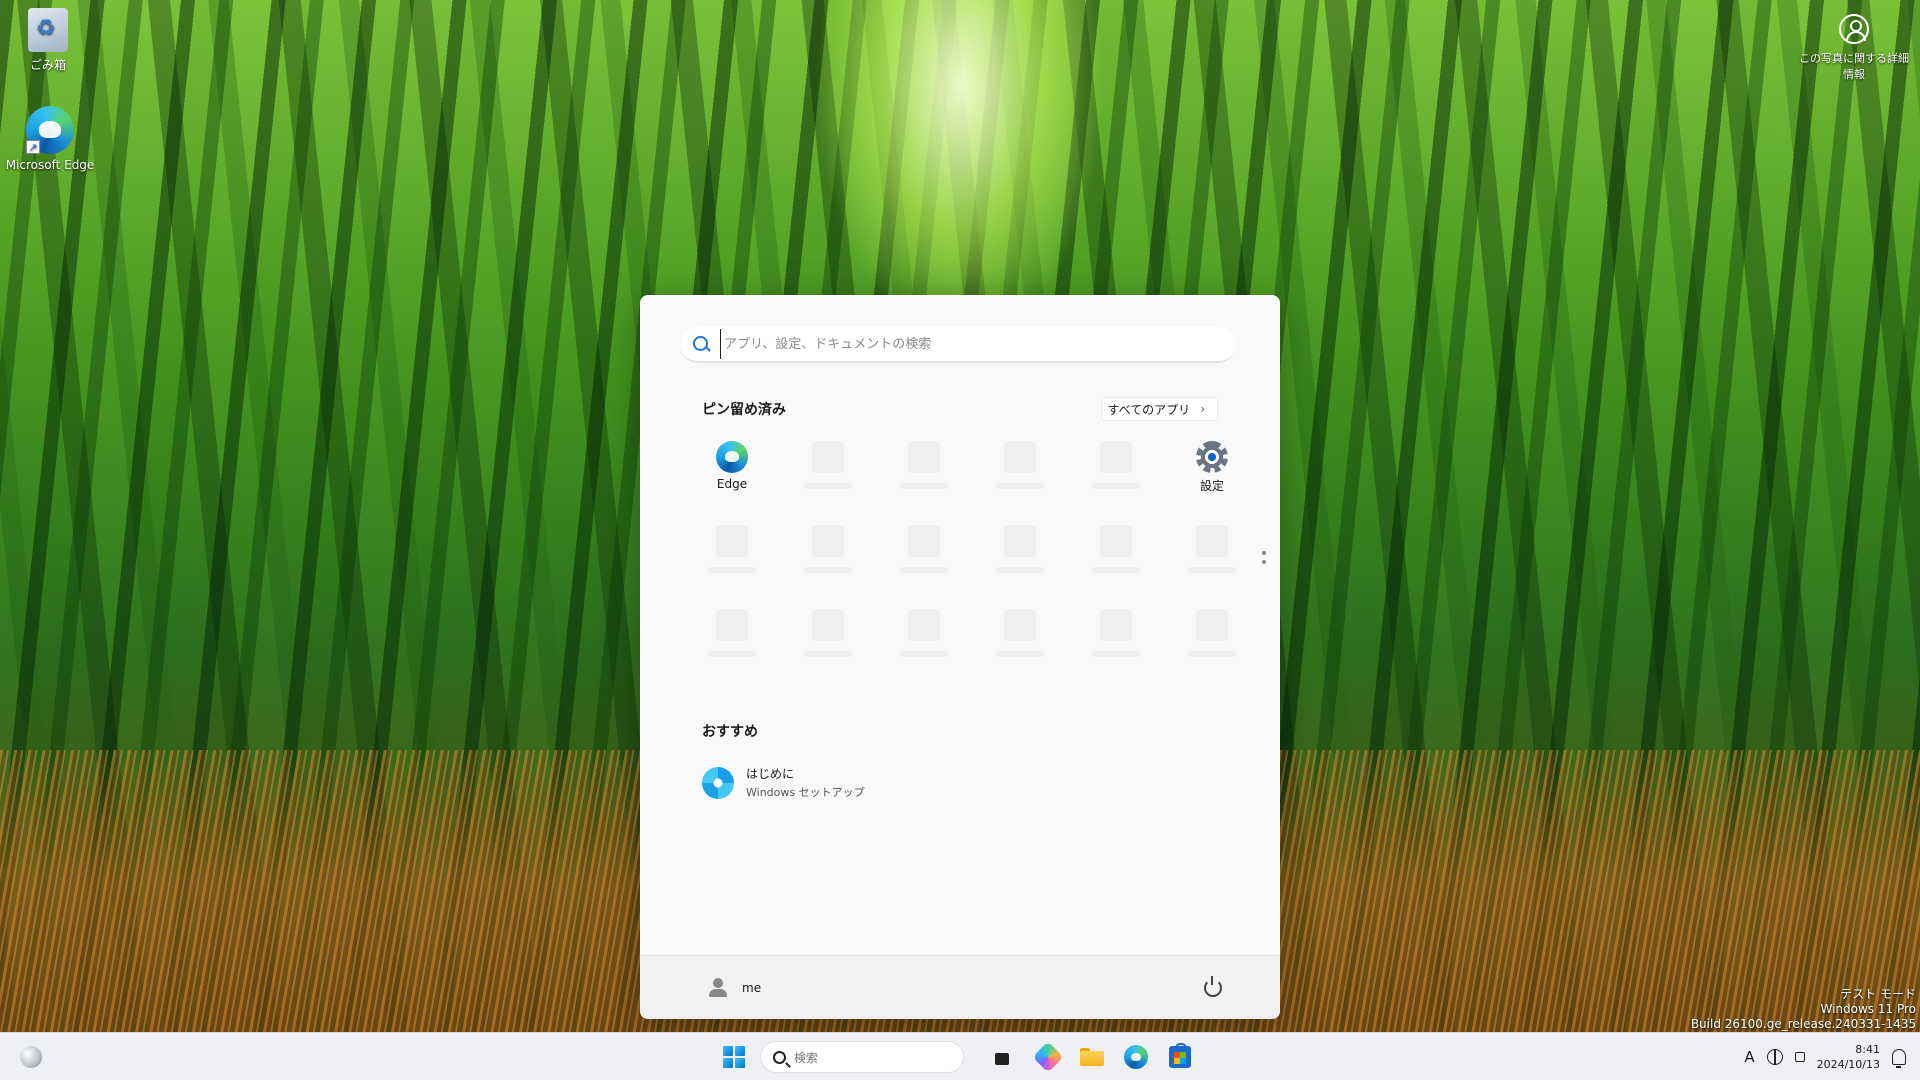  What do you see at coordinates (732, 469) in the screenshot?
I see `pinned-app-edge: Edge` at bounding box center [732, 469].